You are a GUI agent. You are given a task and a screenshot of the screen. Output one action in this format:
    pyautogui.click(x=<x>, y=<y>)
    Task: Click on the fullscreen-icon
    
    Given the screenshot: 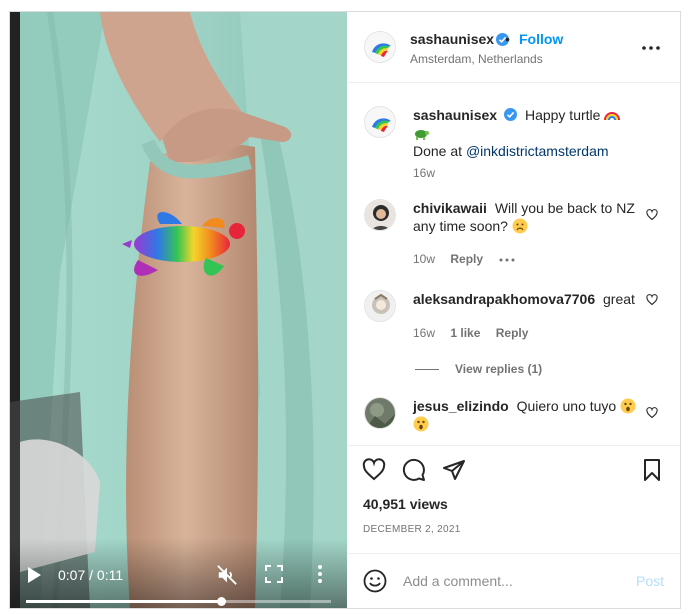 What is the action you would take?
    pyautogui.click(x=274, y=574)
    